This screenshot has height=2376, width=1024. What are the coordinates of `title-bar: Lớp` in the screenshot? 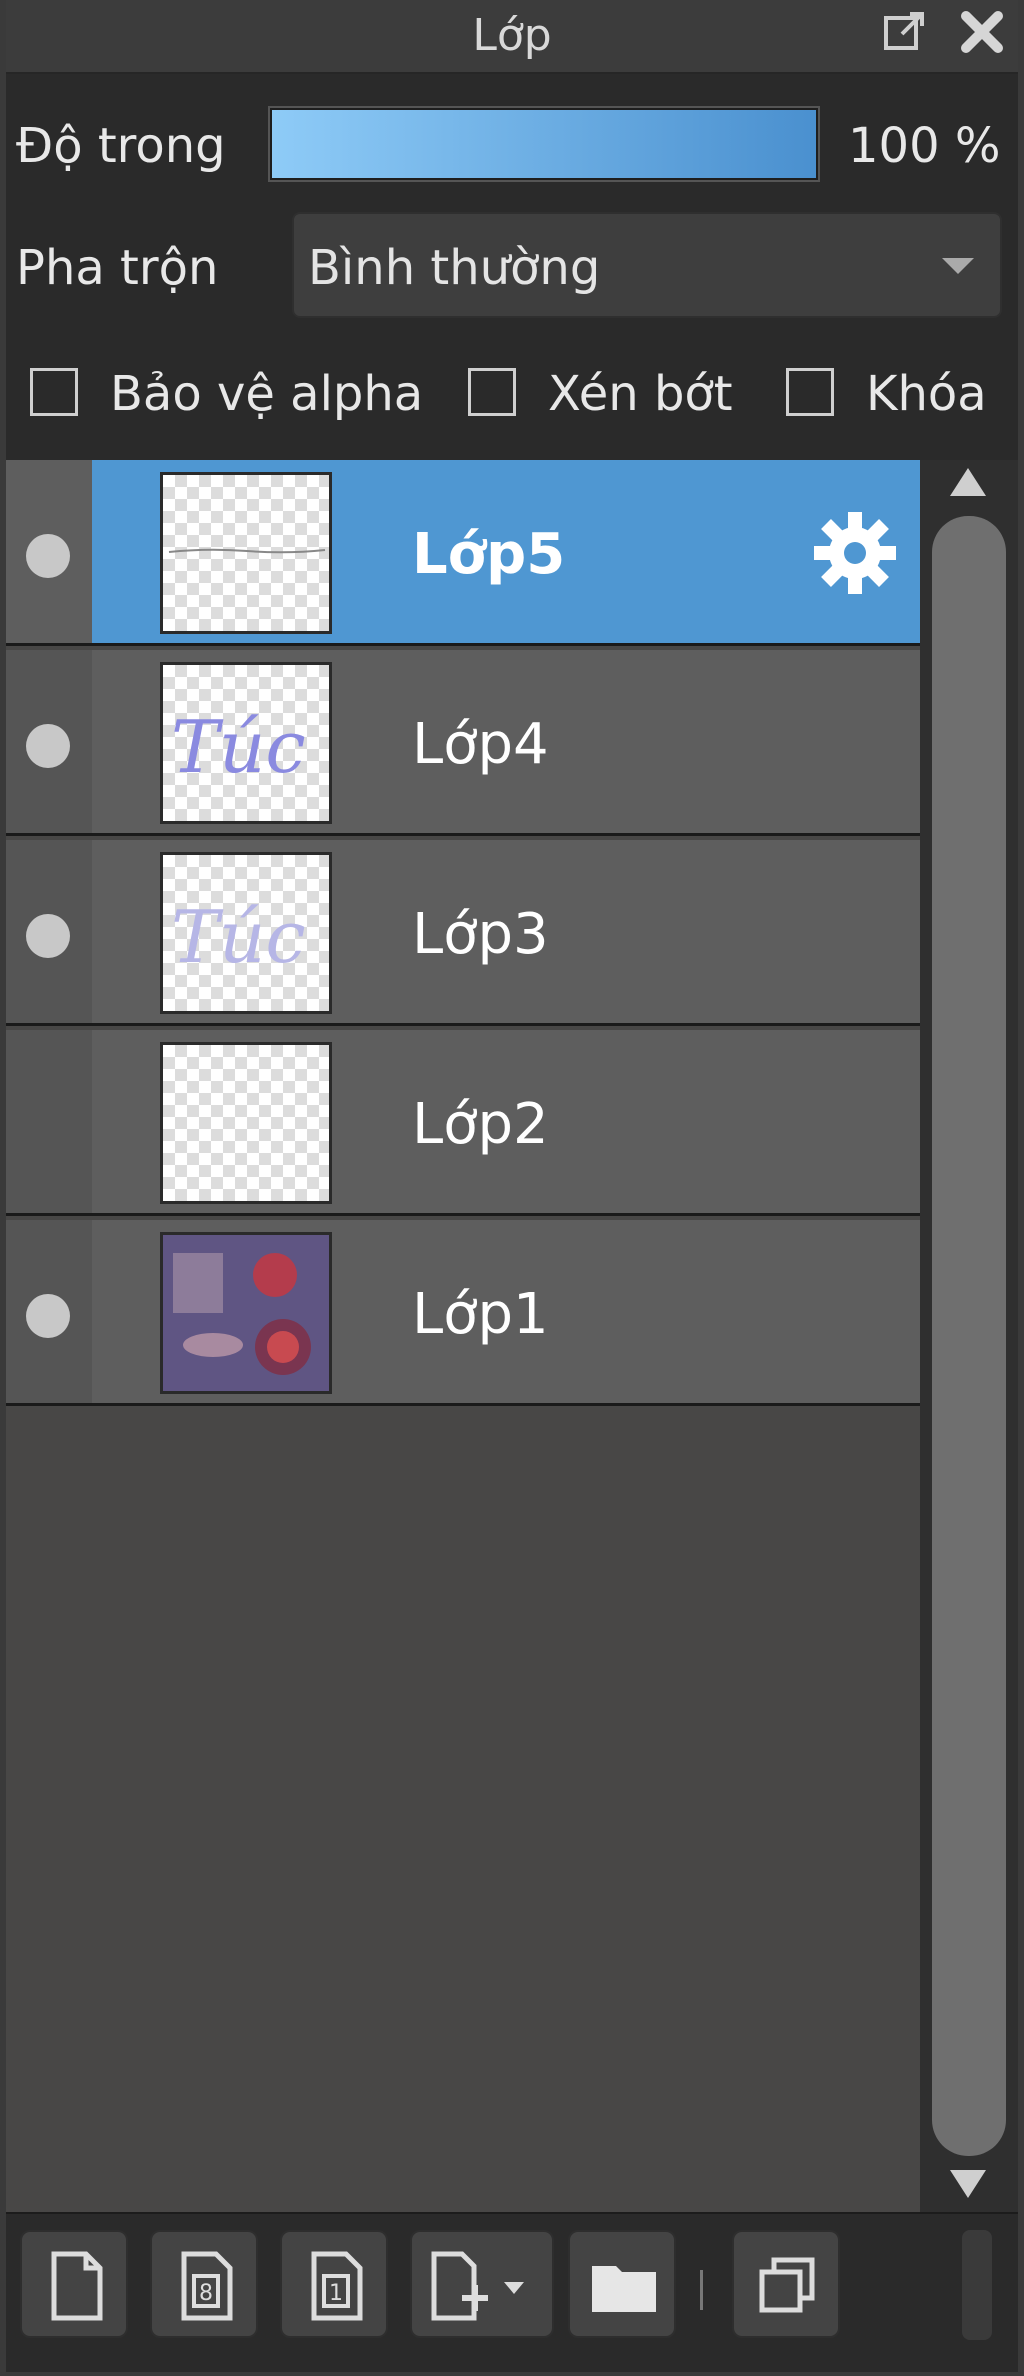 It's located at (512, 37).